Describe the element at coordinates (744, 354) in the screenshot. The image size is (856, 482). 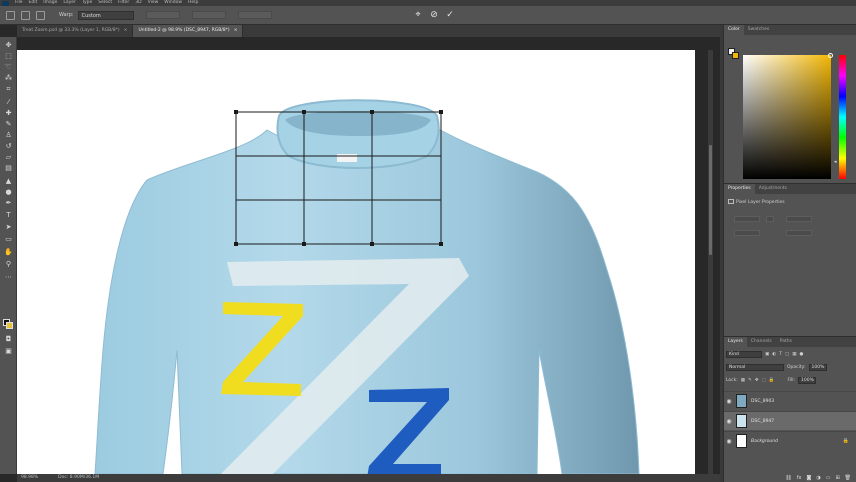
I see `kind-filter-dropdown: Kind` at that location.